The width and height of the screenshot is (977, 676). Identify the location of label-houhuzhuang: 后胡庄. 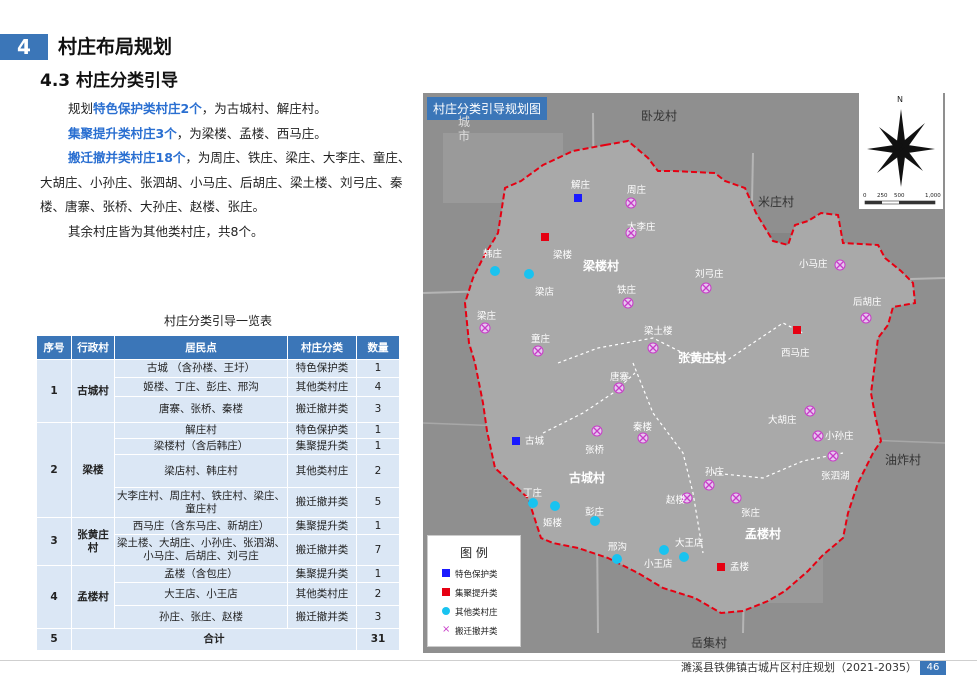
(867, 302).